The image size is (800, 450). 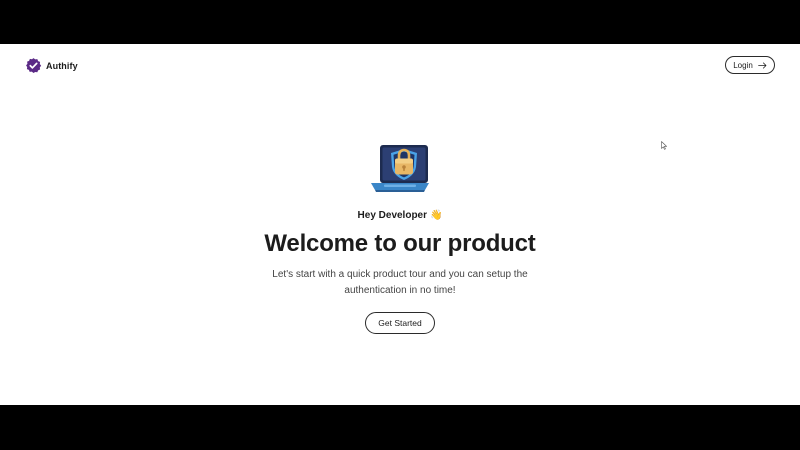 What do you see at coordinates (400, 243) in the screenshot?
I see `page-title: Welcome to our product` at bounding box center [400, 243].